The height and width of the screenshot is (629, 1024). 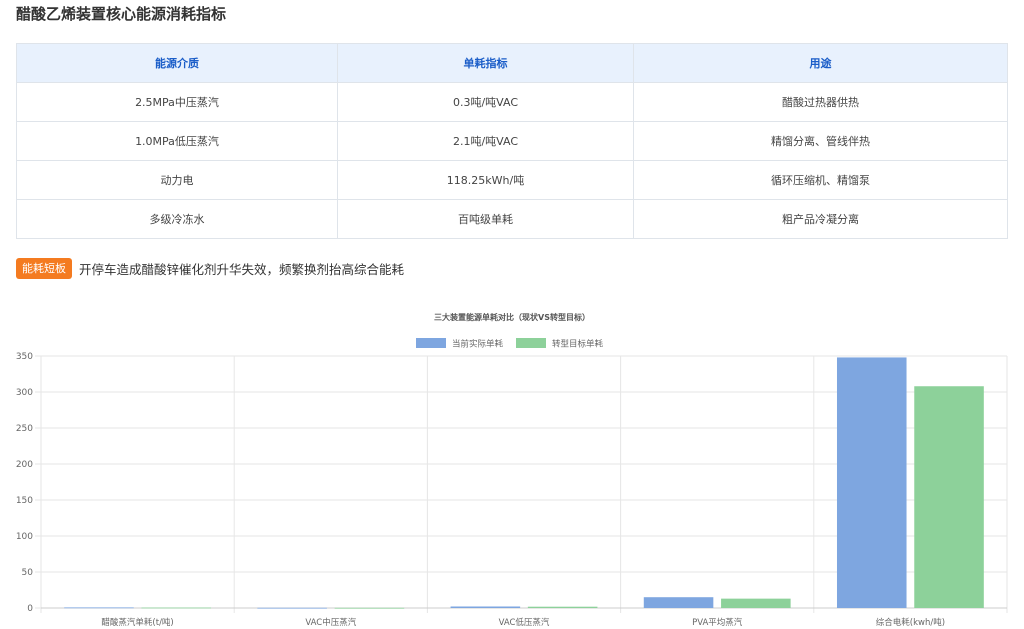 What do you see at coordinates (510, 344) in the screenshot?
I see `chart-legend: 当前实际单耗 转型目标单耗` at bounding box center [510, 344].